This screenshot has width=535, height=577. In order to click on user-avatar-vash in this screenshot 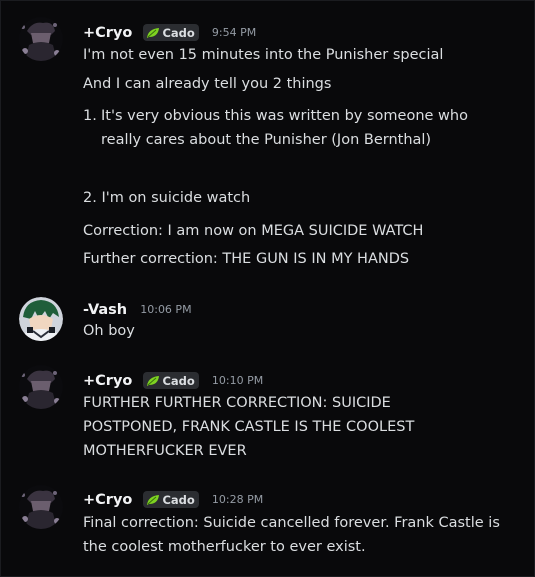, I will do `click(41, 319)`.